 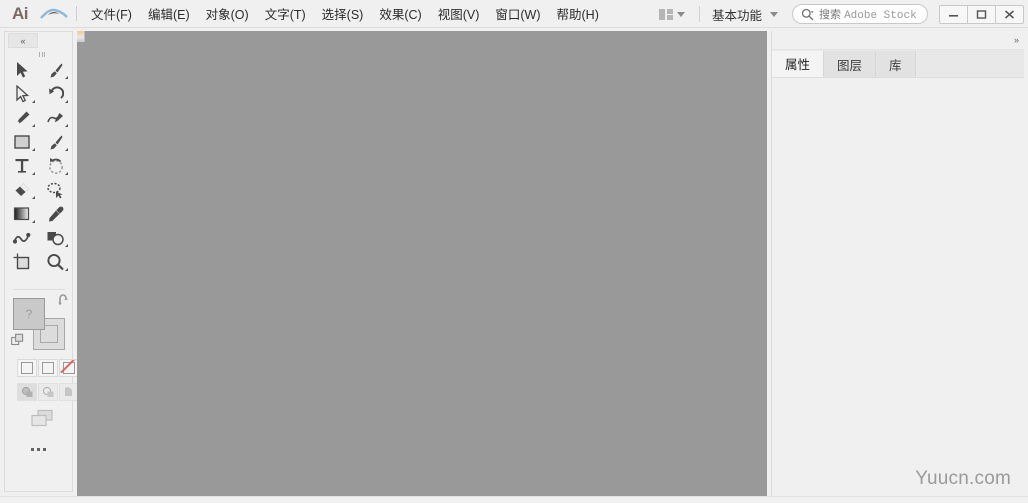 I want to click on selection-arrow-icon, so click(x=22, y=70).